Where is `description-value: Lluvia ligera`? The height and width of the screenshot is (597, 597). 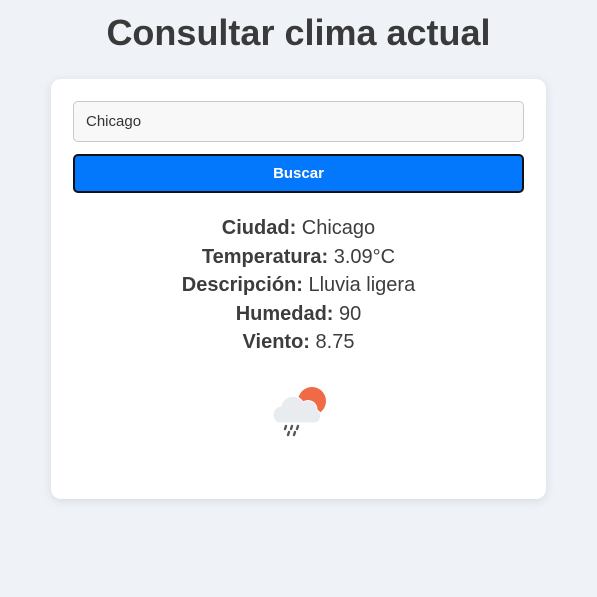 description-value: Lluvia ligera is located at coordinates (362, 285).